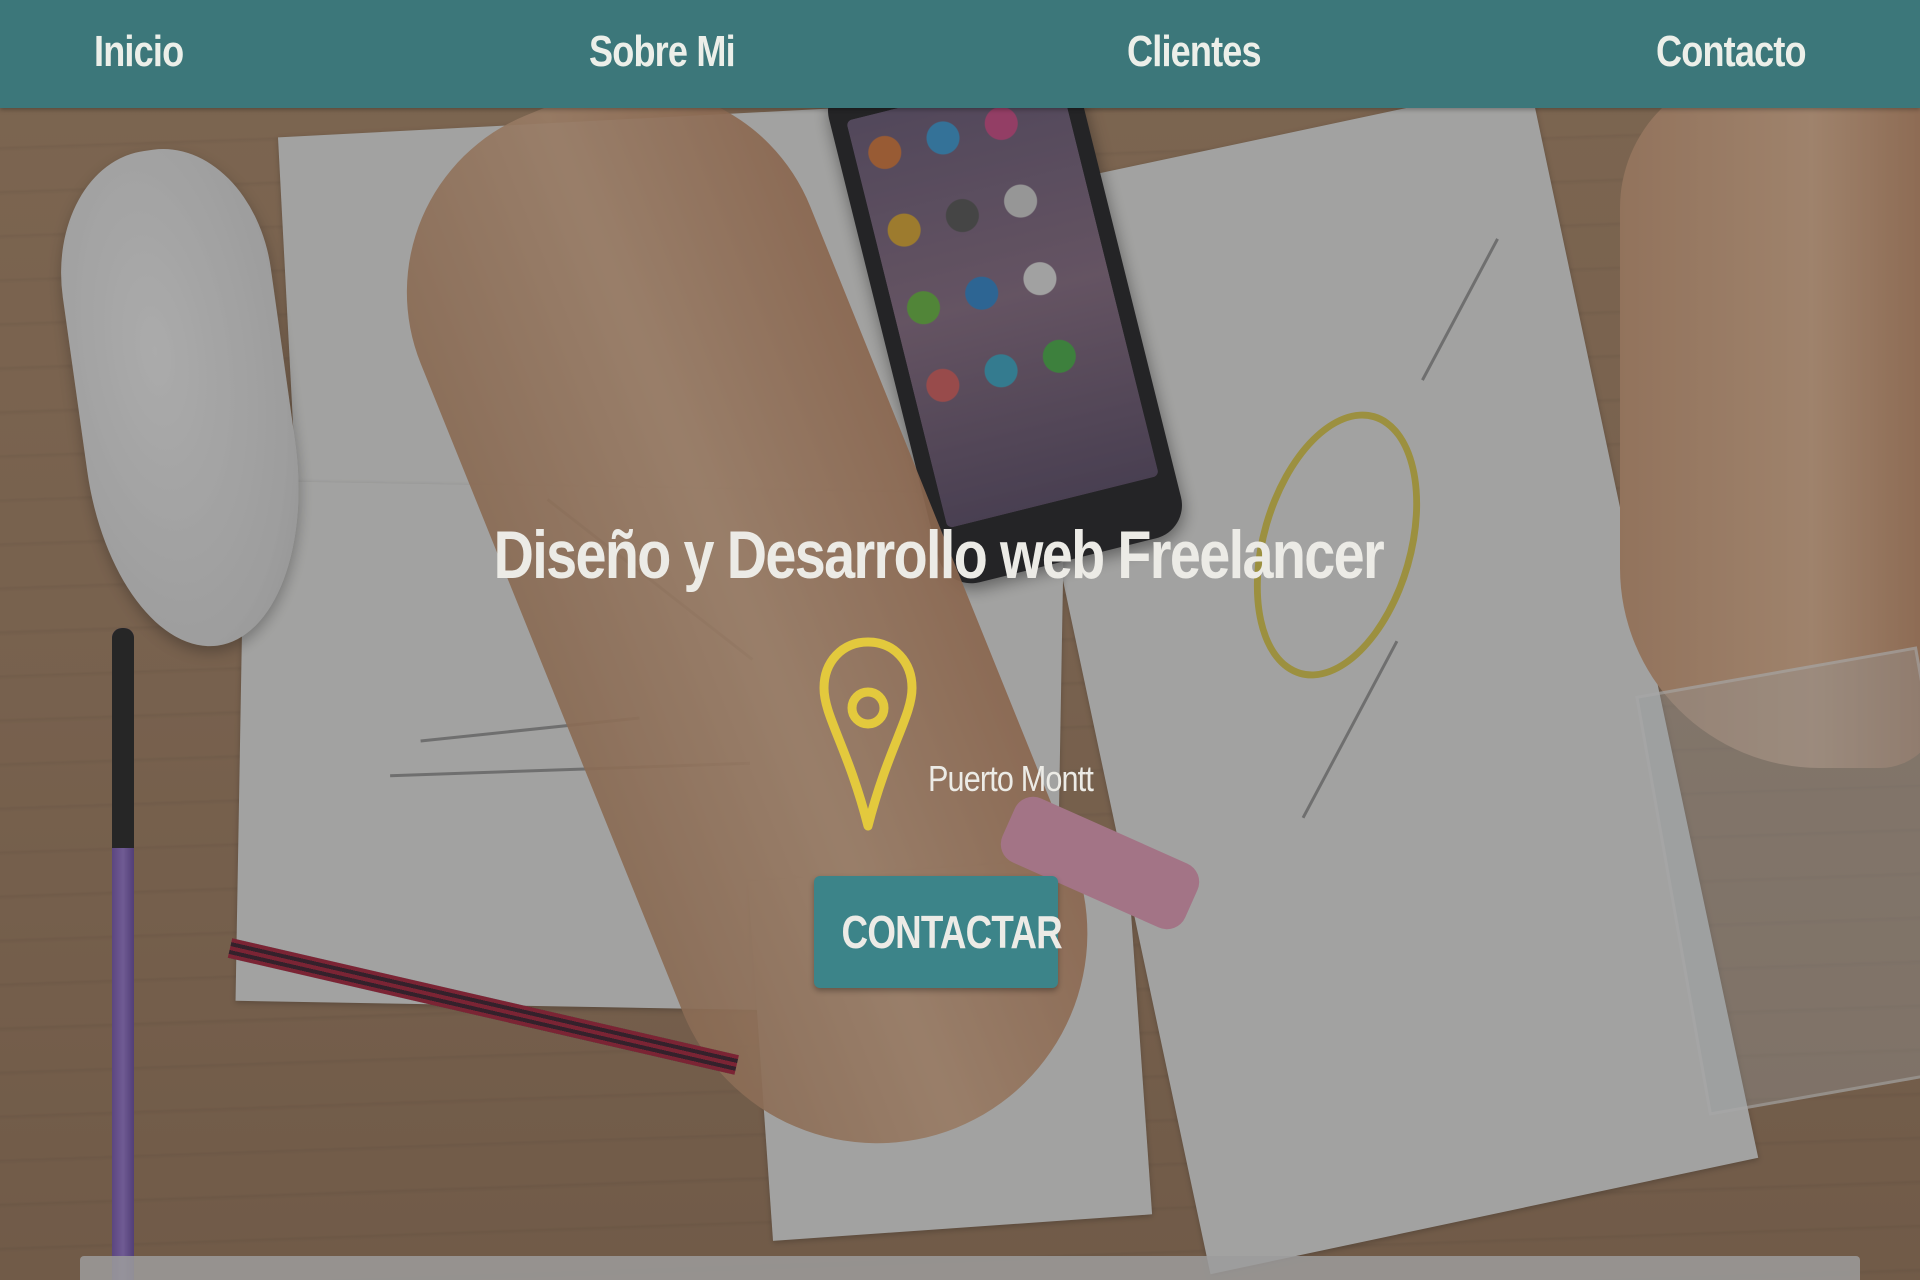 The image size is (1920, 1280). What do you see at coordinates (139, 52) in the screenshot?
I see `nav-link-inicio: Inicio` at bounding box center [139, 52].